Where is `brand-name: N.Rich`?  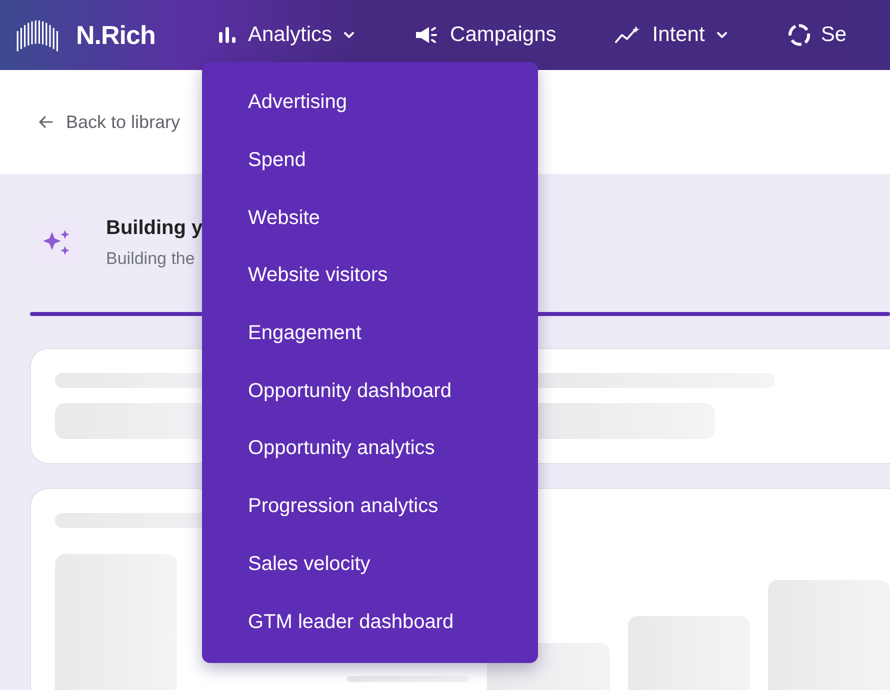
brand-name: N.Rich is located at coordinates (116, 35).